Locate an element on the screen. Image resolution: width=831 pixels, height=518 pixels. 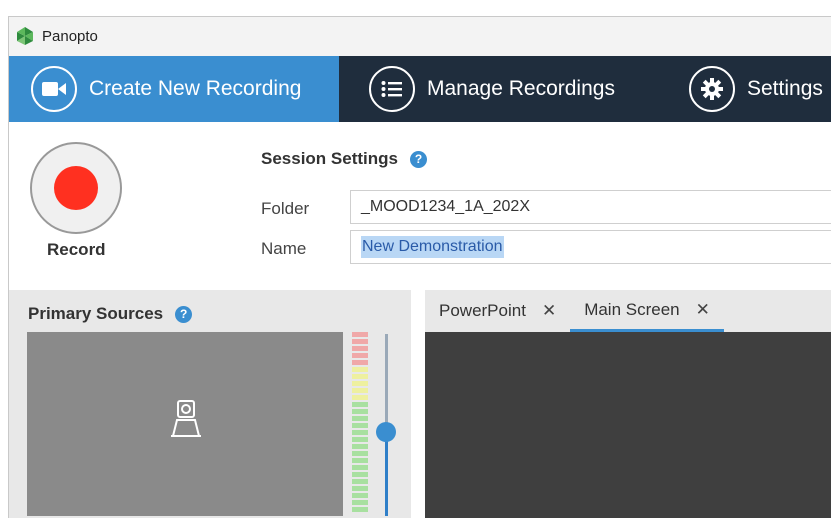
tab-main-screen: Main Screen ✕ is located at coordinates (647, 311).